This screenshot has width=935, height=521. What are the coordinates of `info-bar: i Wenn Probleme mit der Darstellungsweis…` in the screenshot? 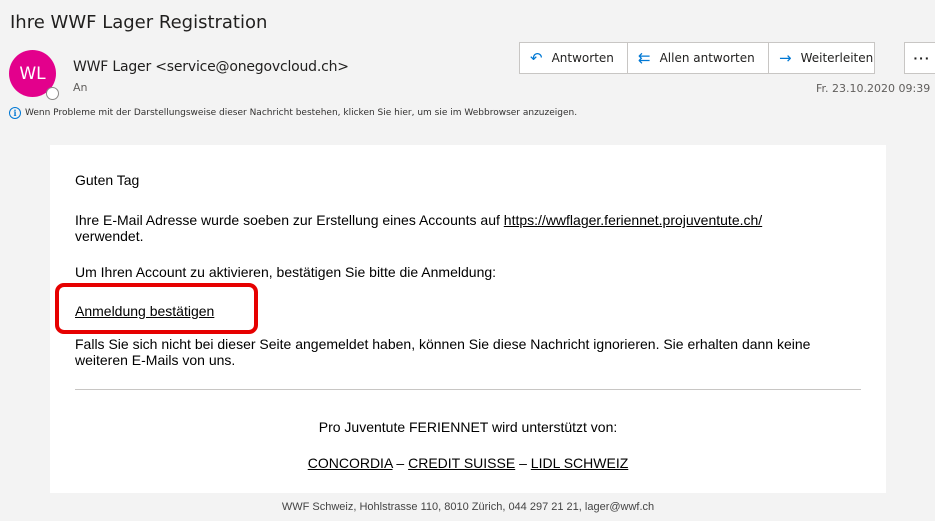 It's located at (293, 113).